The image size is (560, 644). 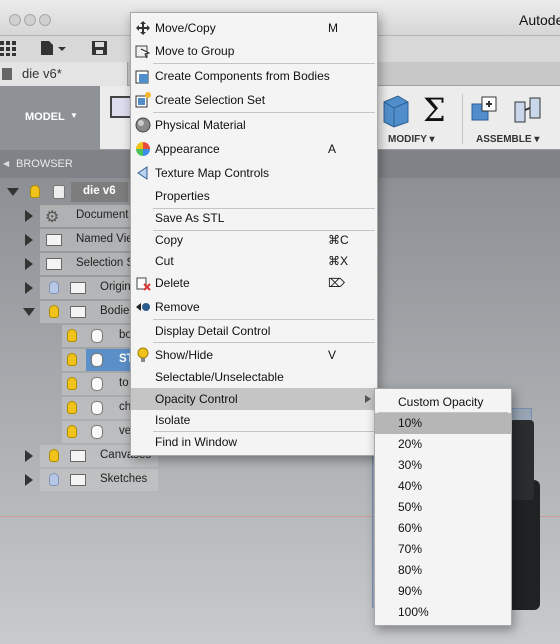 What do you see at coordinates (143, 125) in the screenshot?
I see `material-icon` at bounding box center [143, 125].